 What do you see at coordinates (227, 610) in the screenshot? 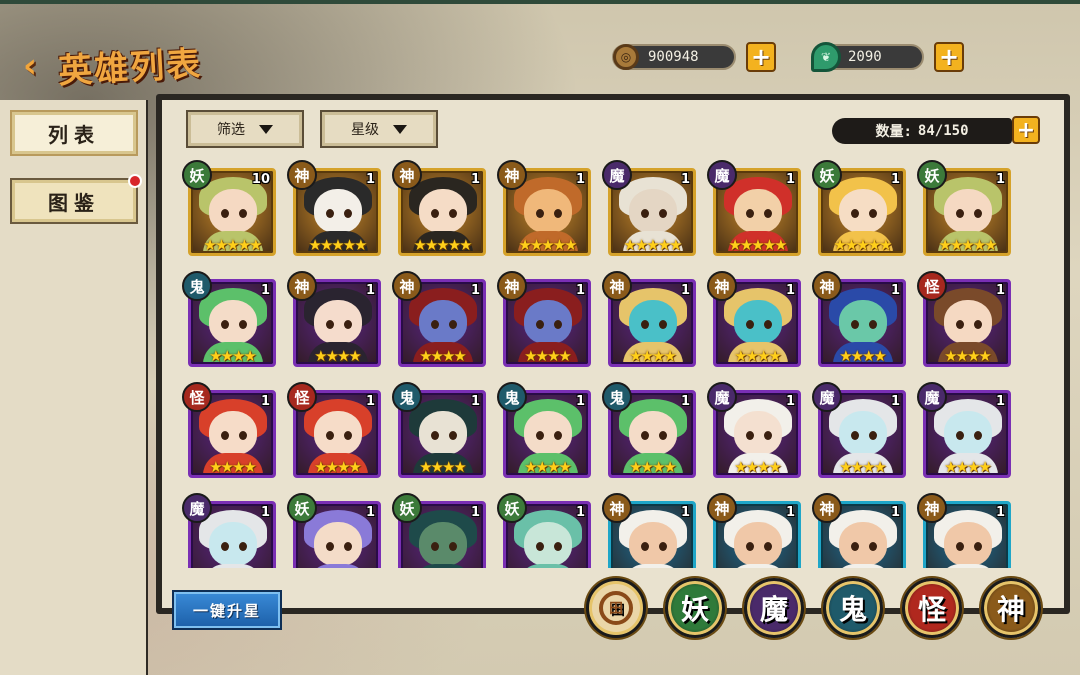
I see `one-click-upgrade-button: 一键升星` at bounding box center [227, 610].